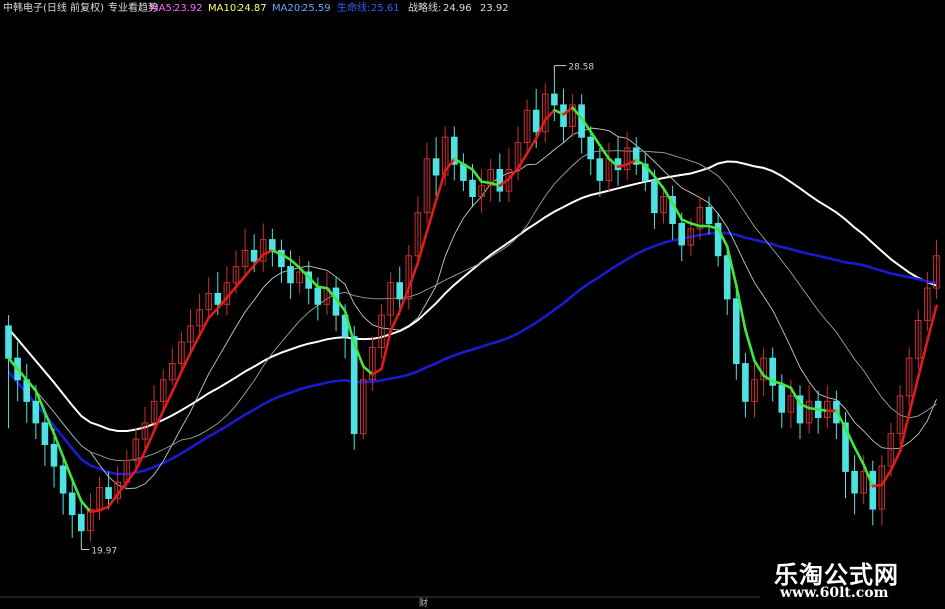 The image size is (945, 609). What do you see at coordinates (385, 8) in the screenshot?
I see `extra-line-value: 25.61` at bounding box center [385, 8].